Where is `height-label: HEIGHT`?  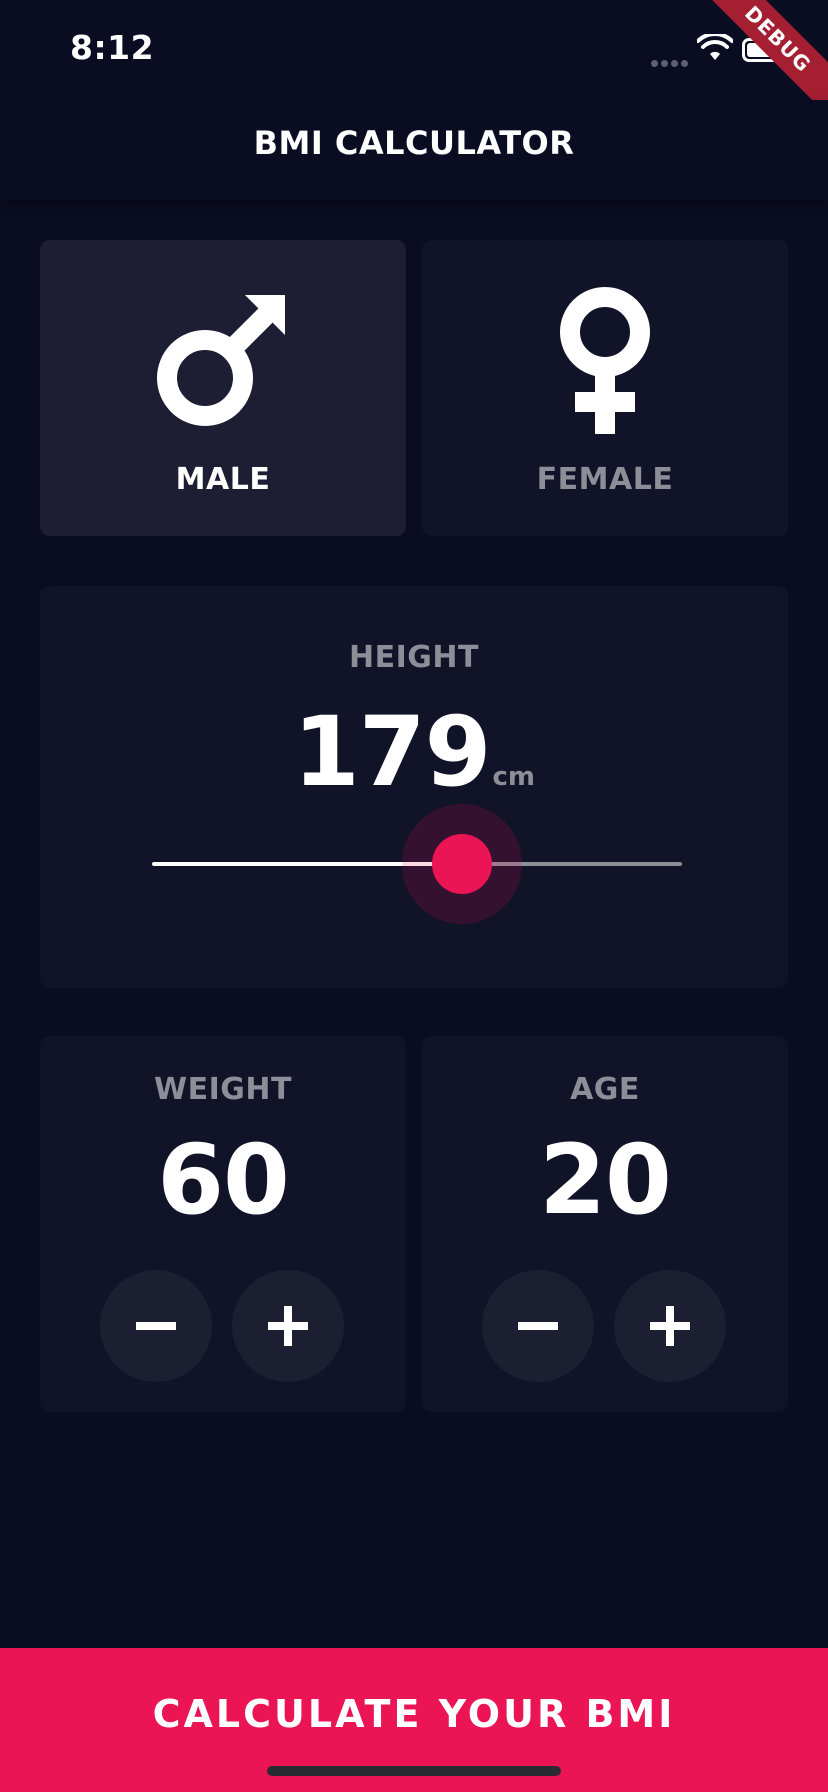
height-label: HEIGHT is located at coordinates (414, 657).